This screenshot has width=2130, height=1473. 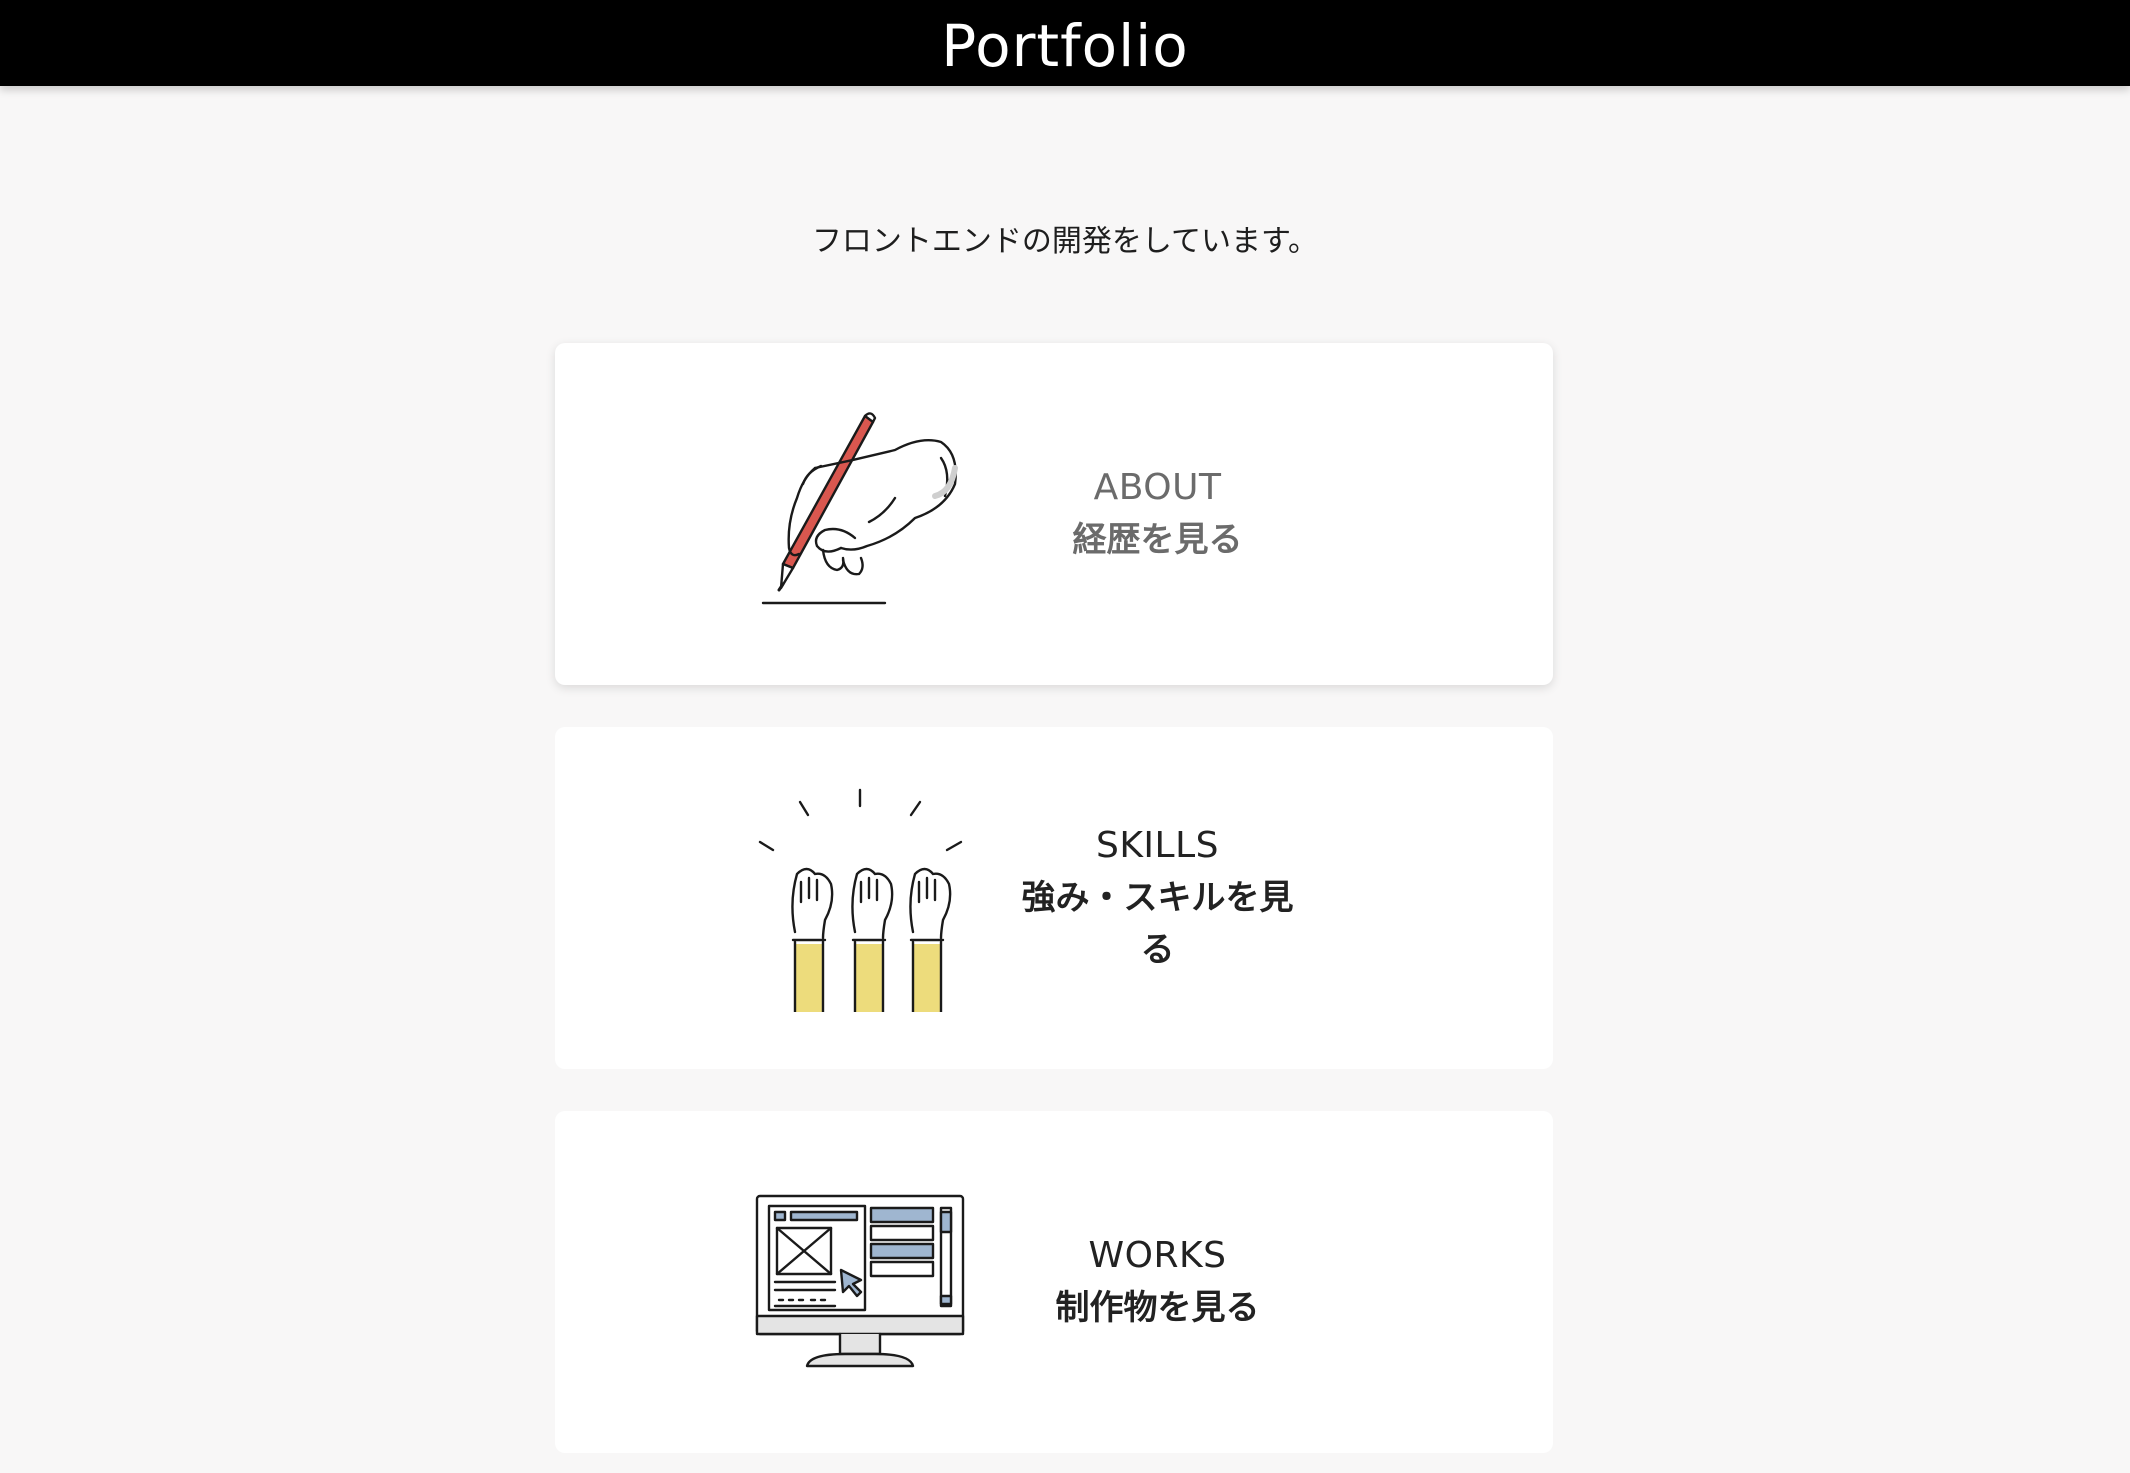 I want to click on computer-monitor-wireframe-icon, so click(x=860, y=1281).